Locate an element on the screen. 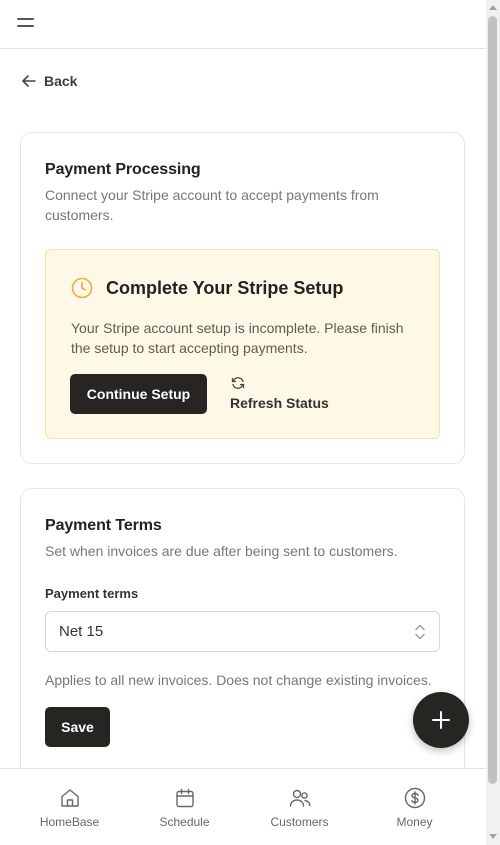 The image size is (500, 845). menu-icon is located at coordinates (26, 24).